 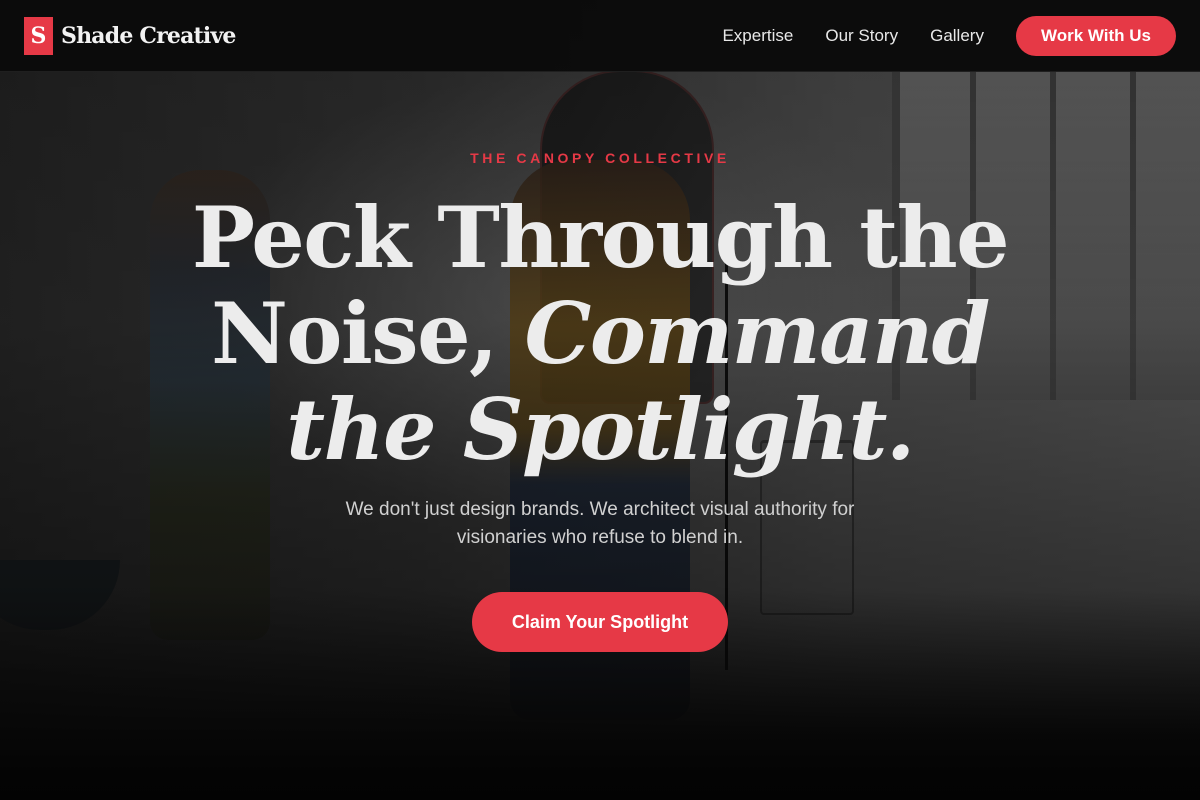 I want to click on claim-spotlight-button: Claim Your Spotlight, so click(x=600, y=622).